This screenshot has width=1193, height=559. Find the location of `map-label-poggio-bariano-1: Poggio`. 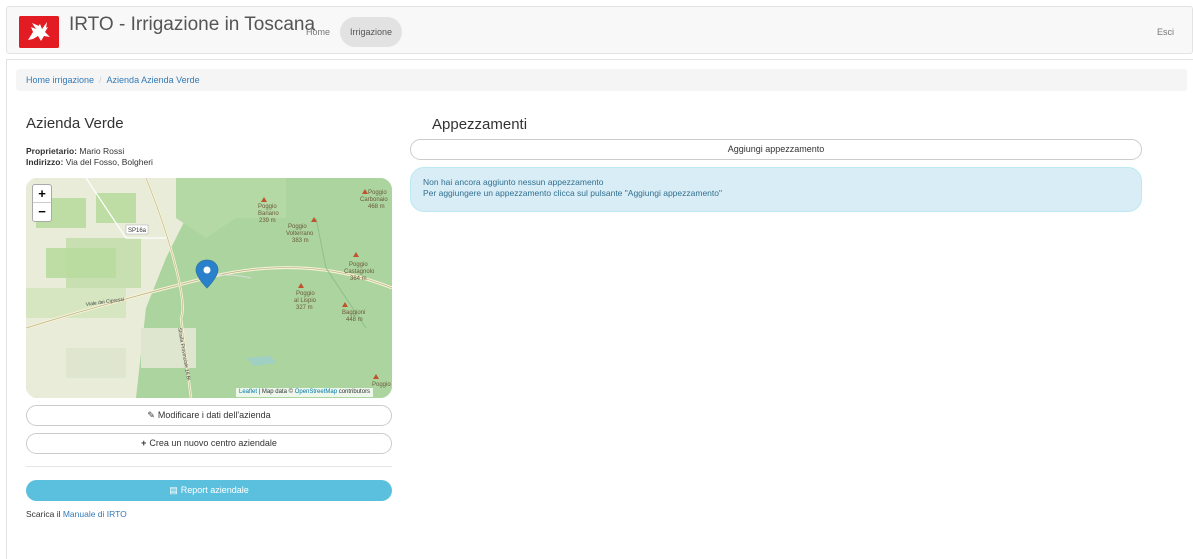

map-label-poggio-bariano-1: Poggio is located at coordinates (267, 207).